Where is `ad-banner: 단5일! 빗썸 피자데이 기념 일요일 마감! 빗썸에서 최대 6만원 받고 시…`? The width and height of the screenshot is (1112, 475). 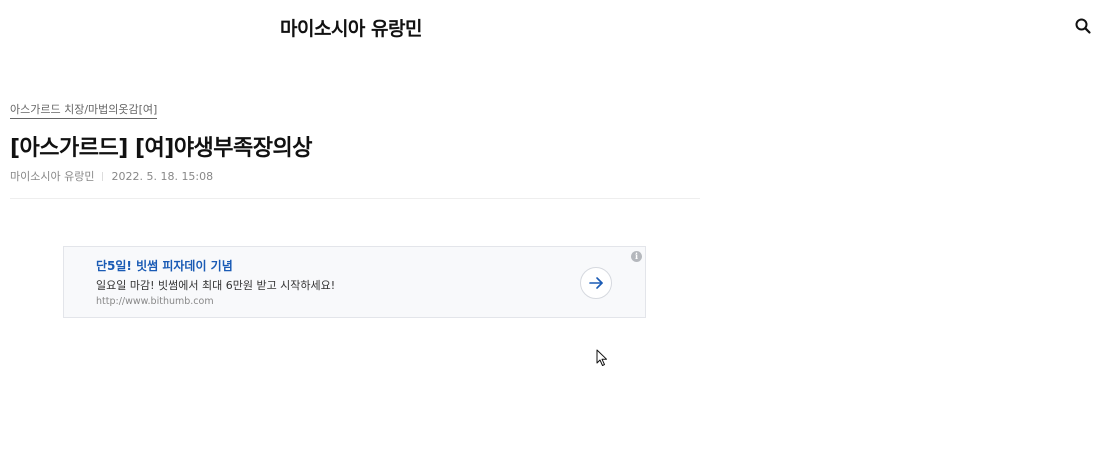 ad-banner: 단5일! 빗썸 피자데이 기념 일요일 마감! 빗썸에서 최대 6만원 받고 시… is located at coordinates (354, 282).